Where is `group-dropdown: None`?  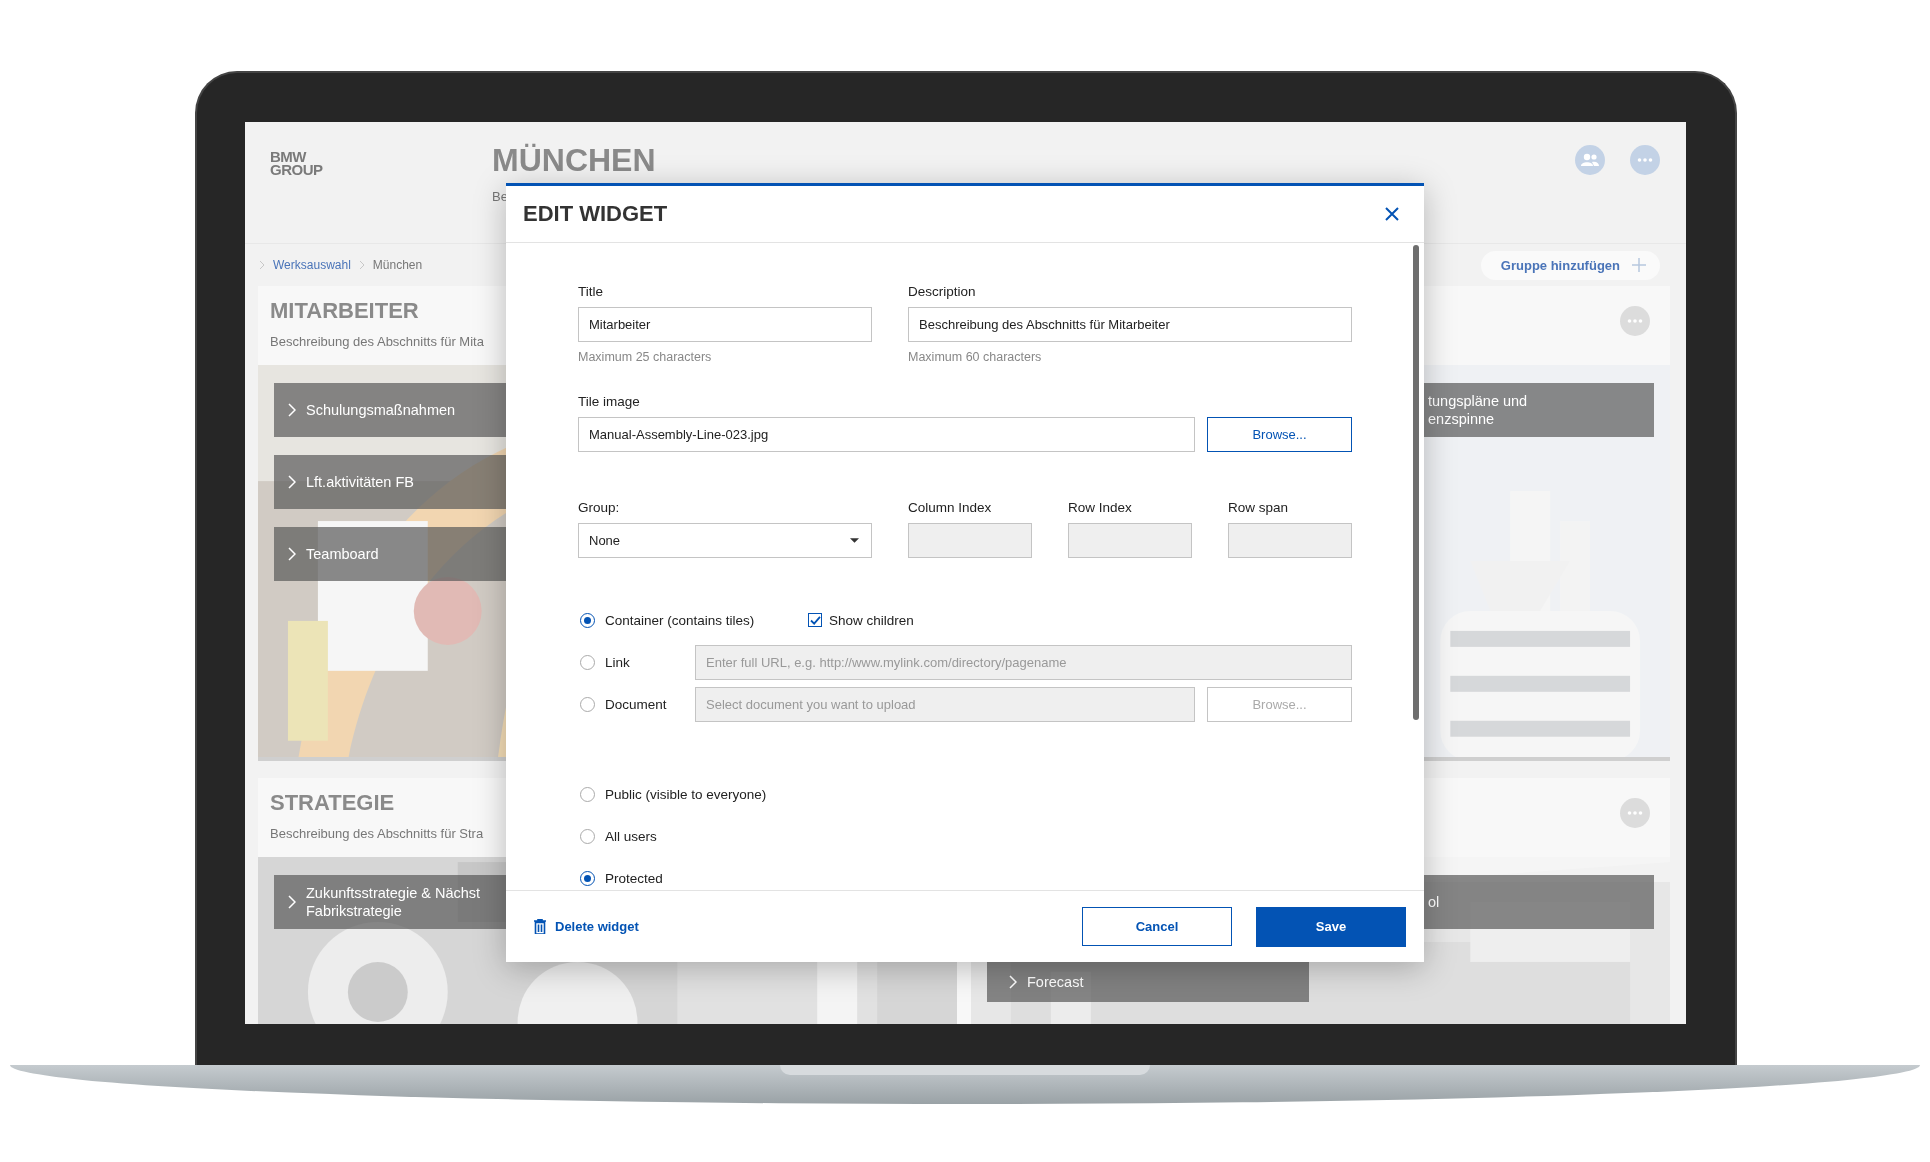
group-dropdown: None is located at coordinates (725, 540).